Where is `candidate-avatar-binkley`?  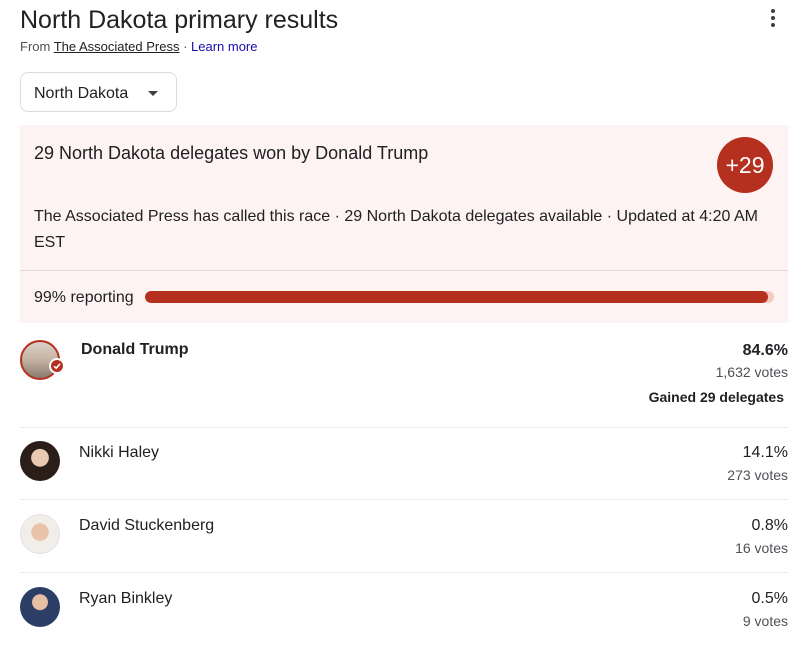 candidate-avatar-binkley is located at coordinates (40, 607).